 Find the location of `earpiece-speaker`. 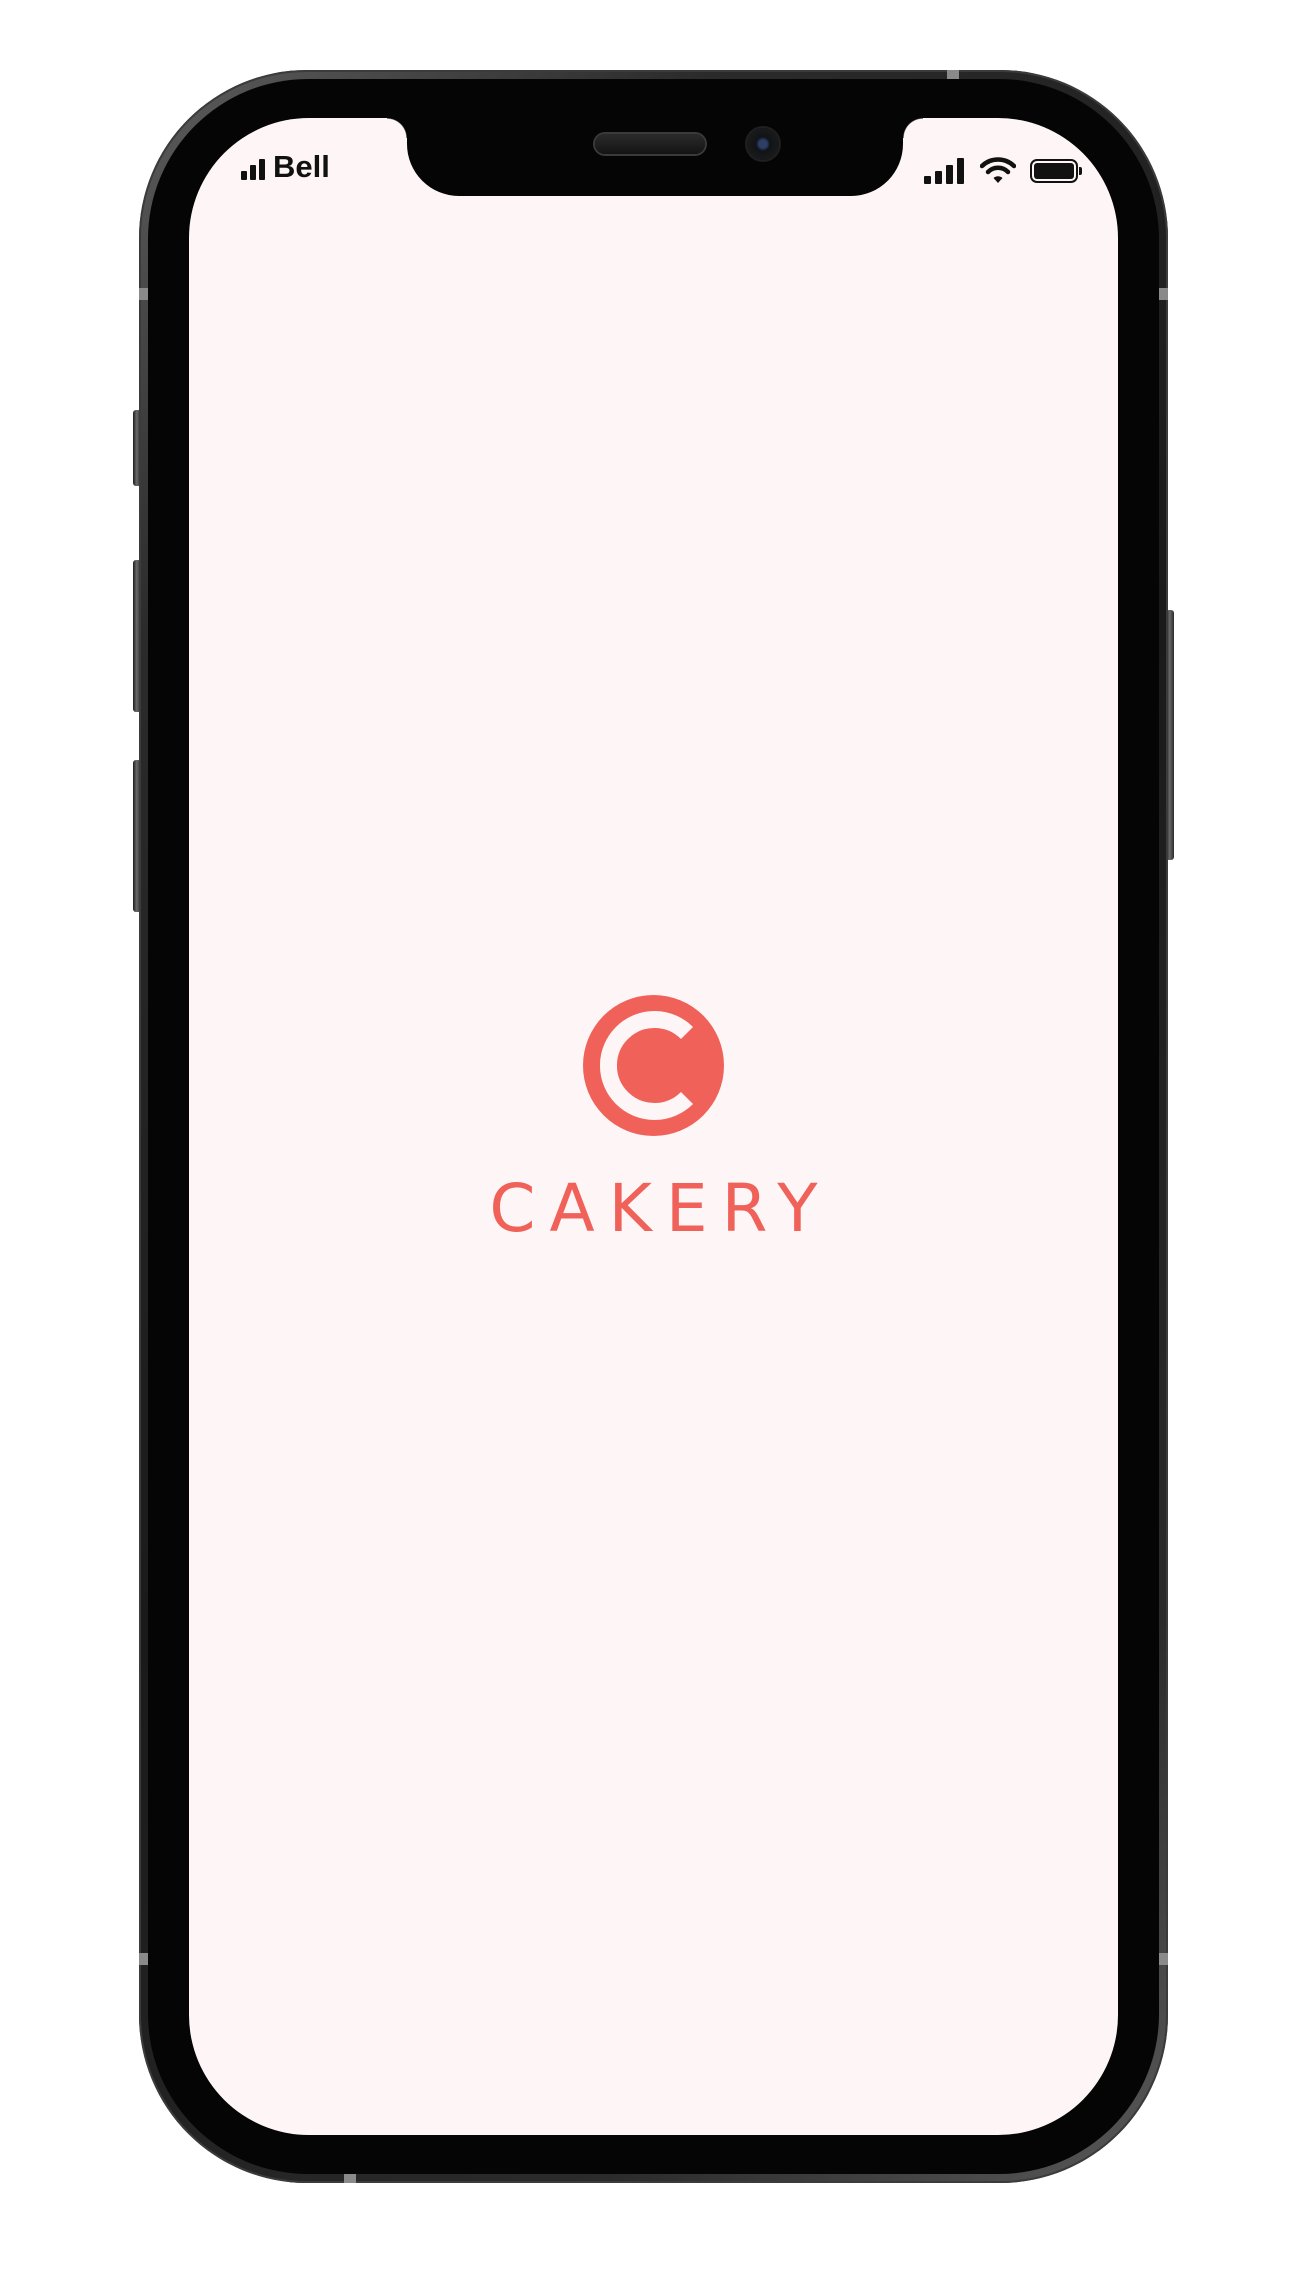

earpiece-speaker is located at coordinates (650, 144).